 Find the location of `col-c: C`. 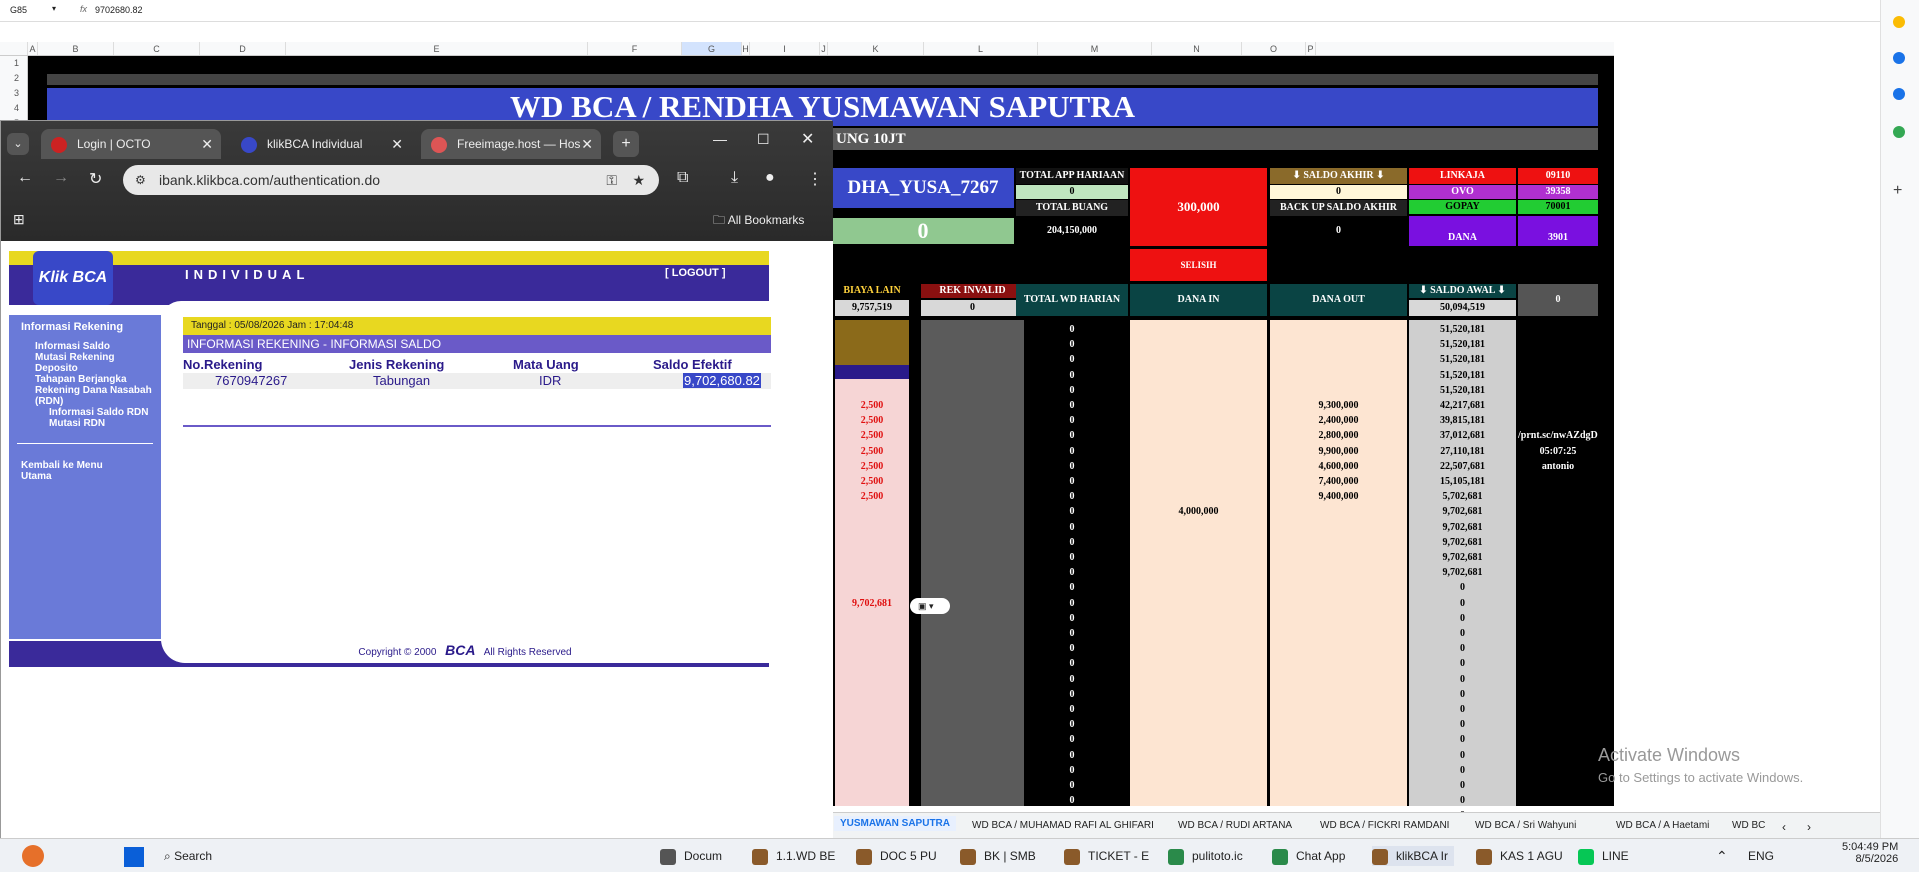

col-c: C is located at coordinates (157, 48).